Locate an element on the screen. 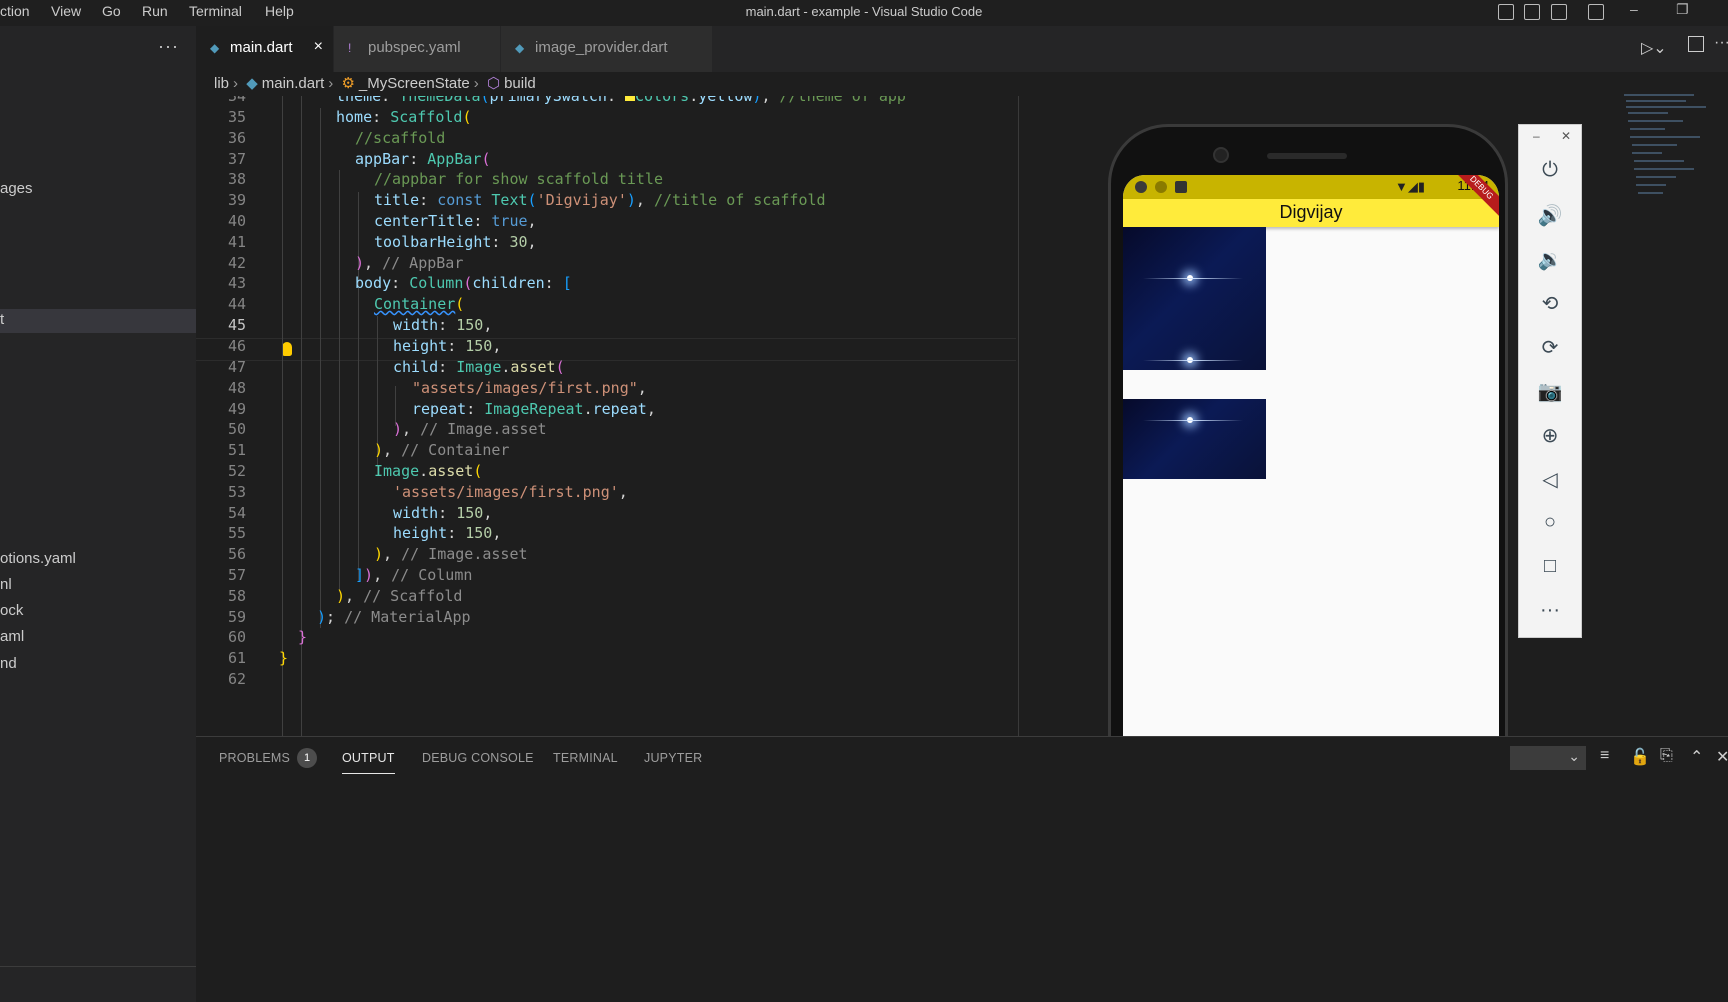 The width and height of the screenshot is (1728, 1002). tab-image-provider-dart: ◆ image_provider.dart is located at coordinates (607, 49).